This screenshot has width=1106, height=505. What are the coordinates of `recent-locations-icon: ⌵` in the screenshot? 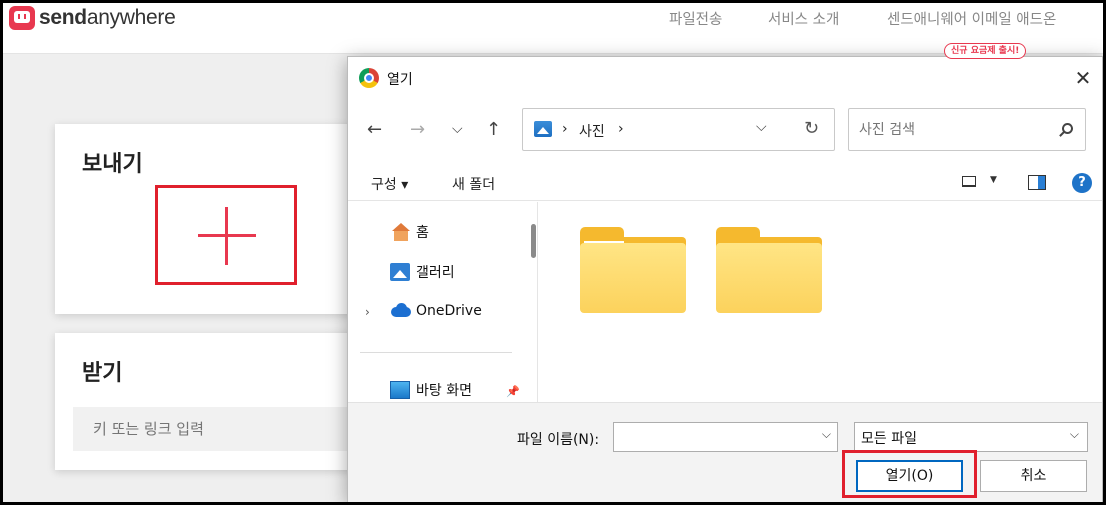 It's located at (457, 129).